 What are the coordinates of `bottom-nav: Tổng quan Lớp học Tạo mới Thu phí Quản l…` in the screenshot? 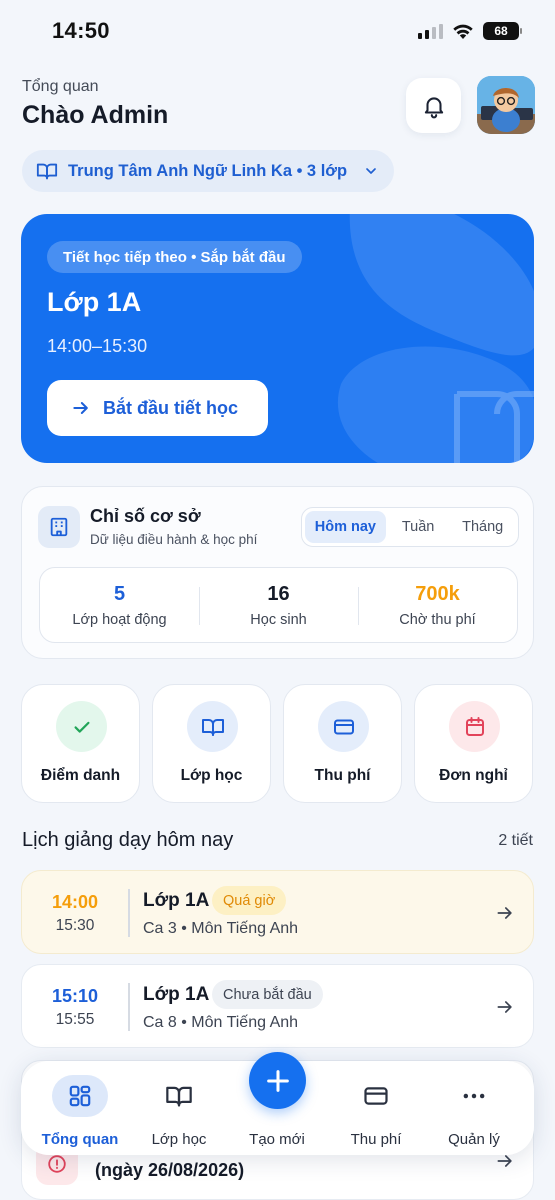 It's located at (277, 1103).